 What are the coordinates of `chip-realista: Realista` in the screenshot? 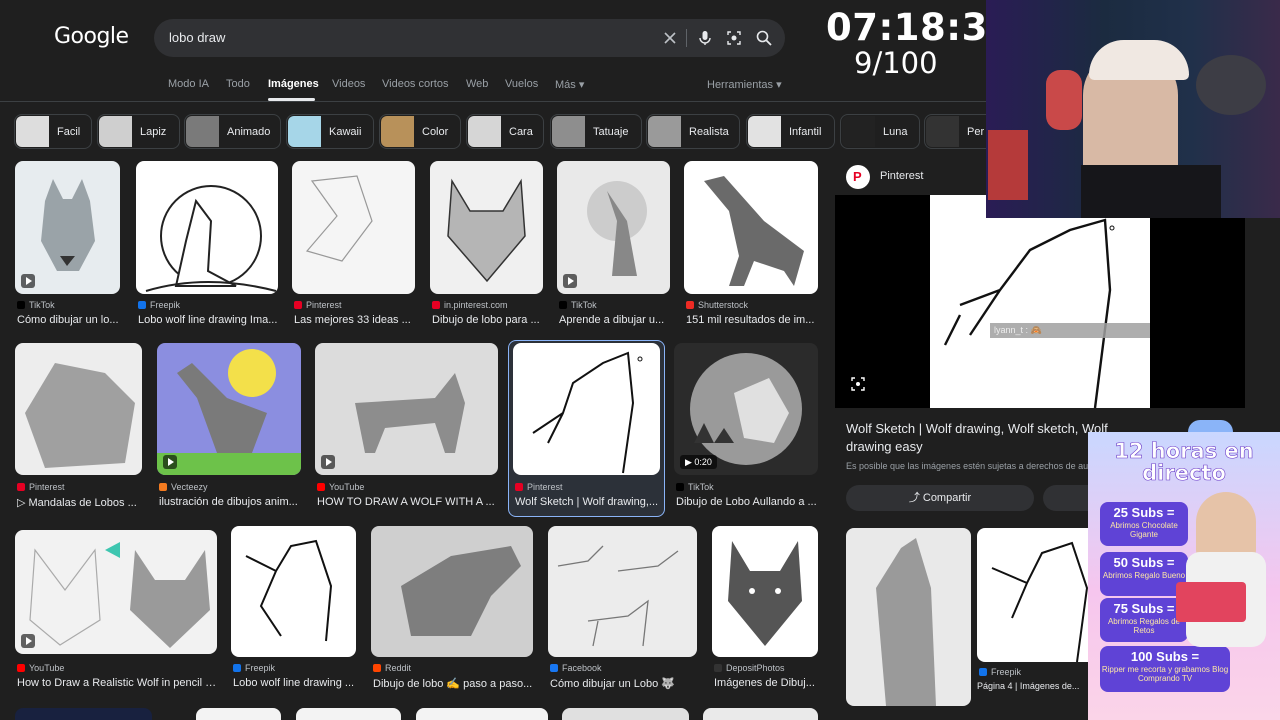 It's located at (693, 131).